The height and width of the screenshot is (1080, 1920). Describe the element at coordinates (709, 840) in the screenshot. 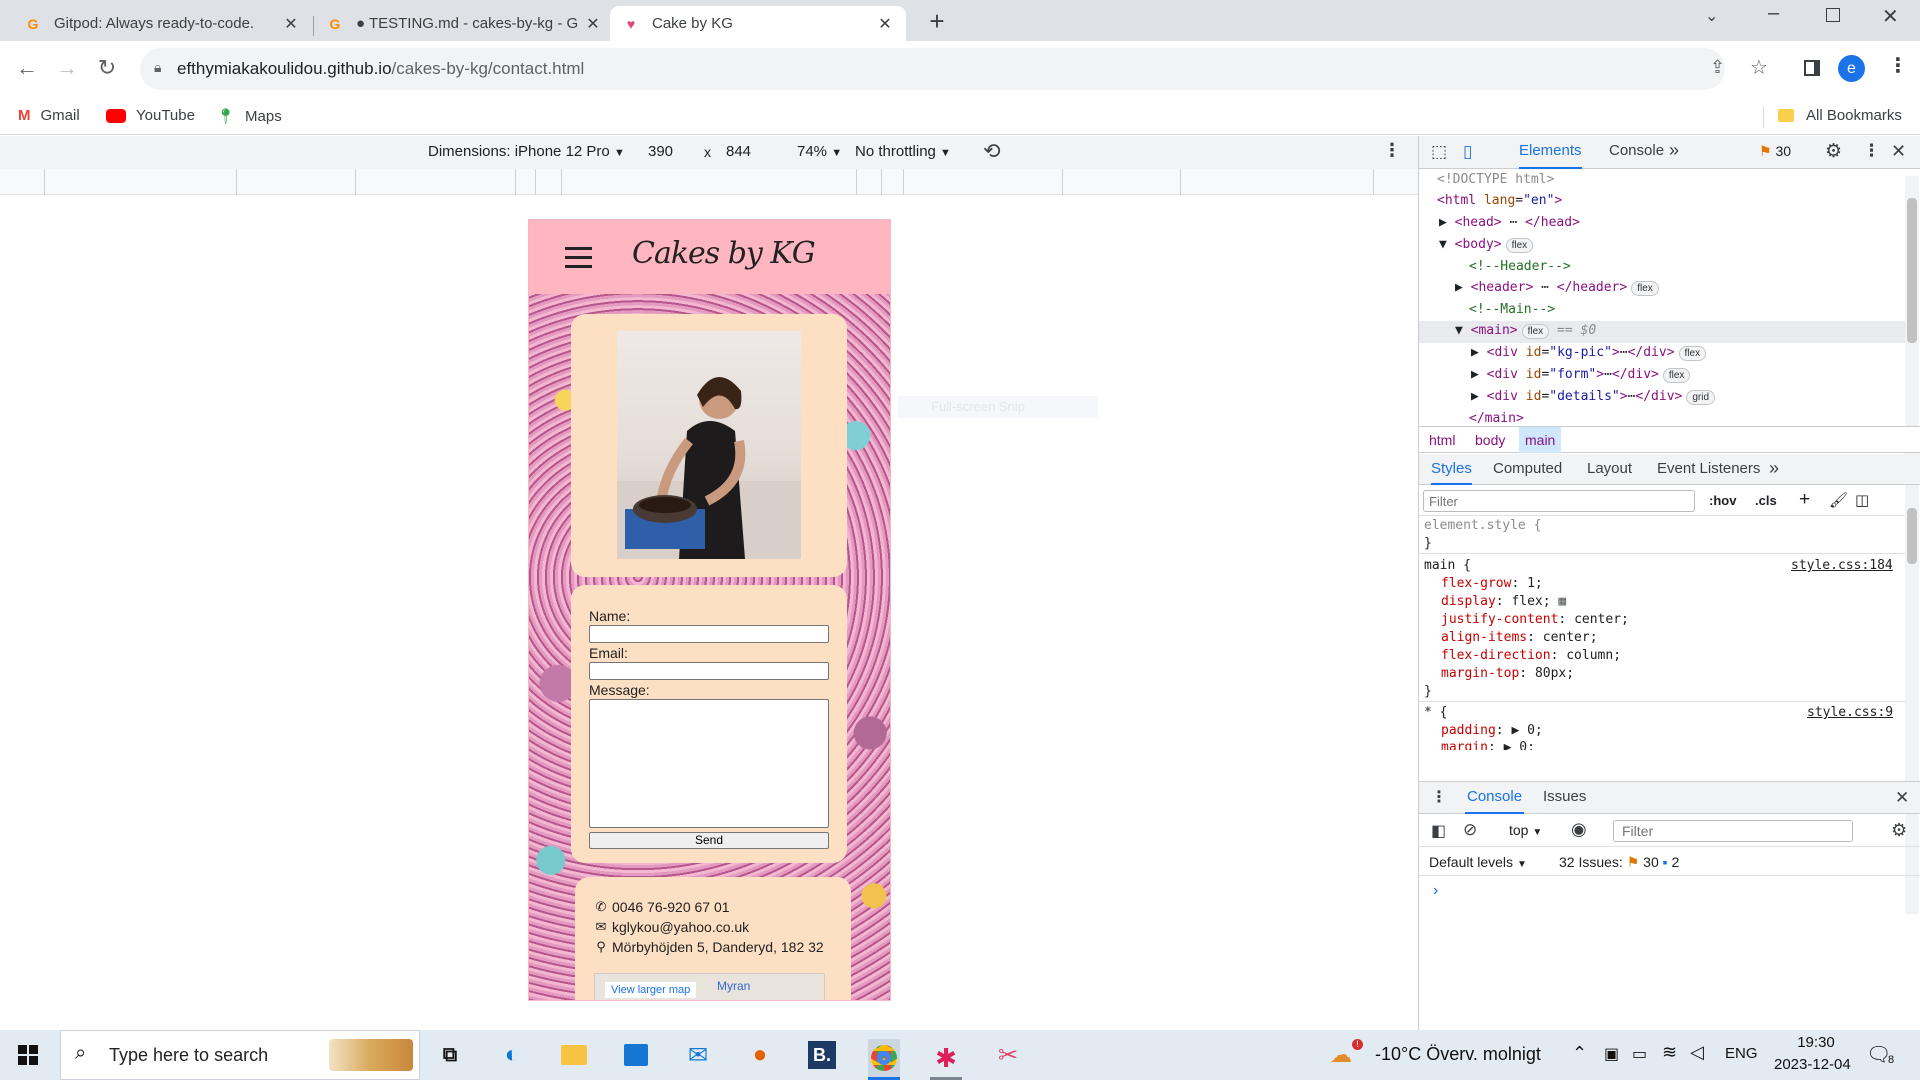

I see `send-button: Send` at that location.